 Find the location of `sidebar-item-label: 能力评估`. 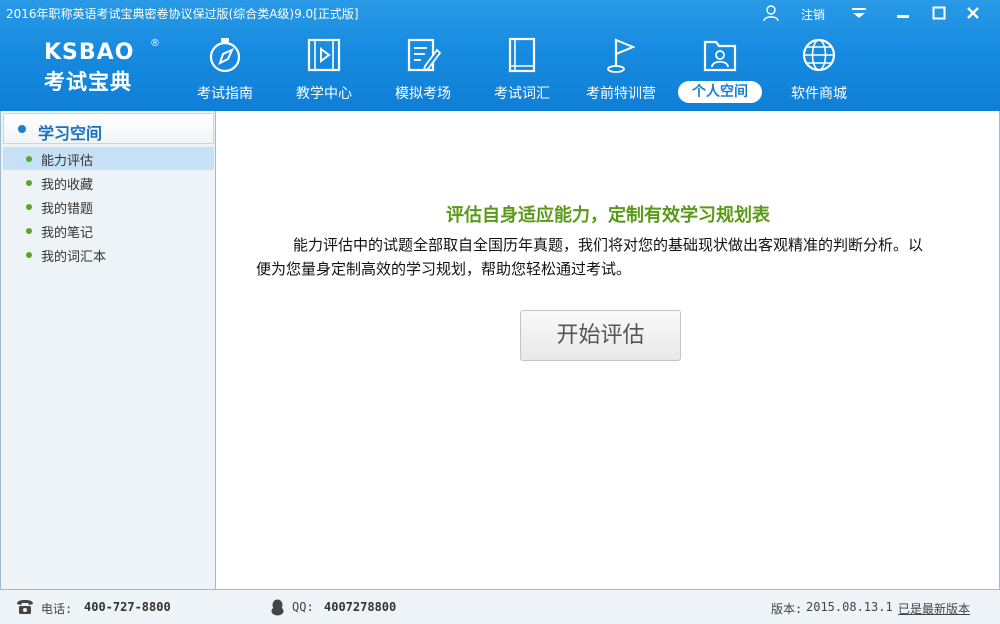

sidebar-item-label: 能力评估 is located at coordinates (67, 161).